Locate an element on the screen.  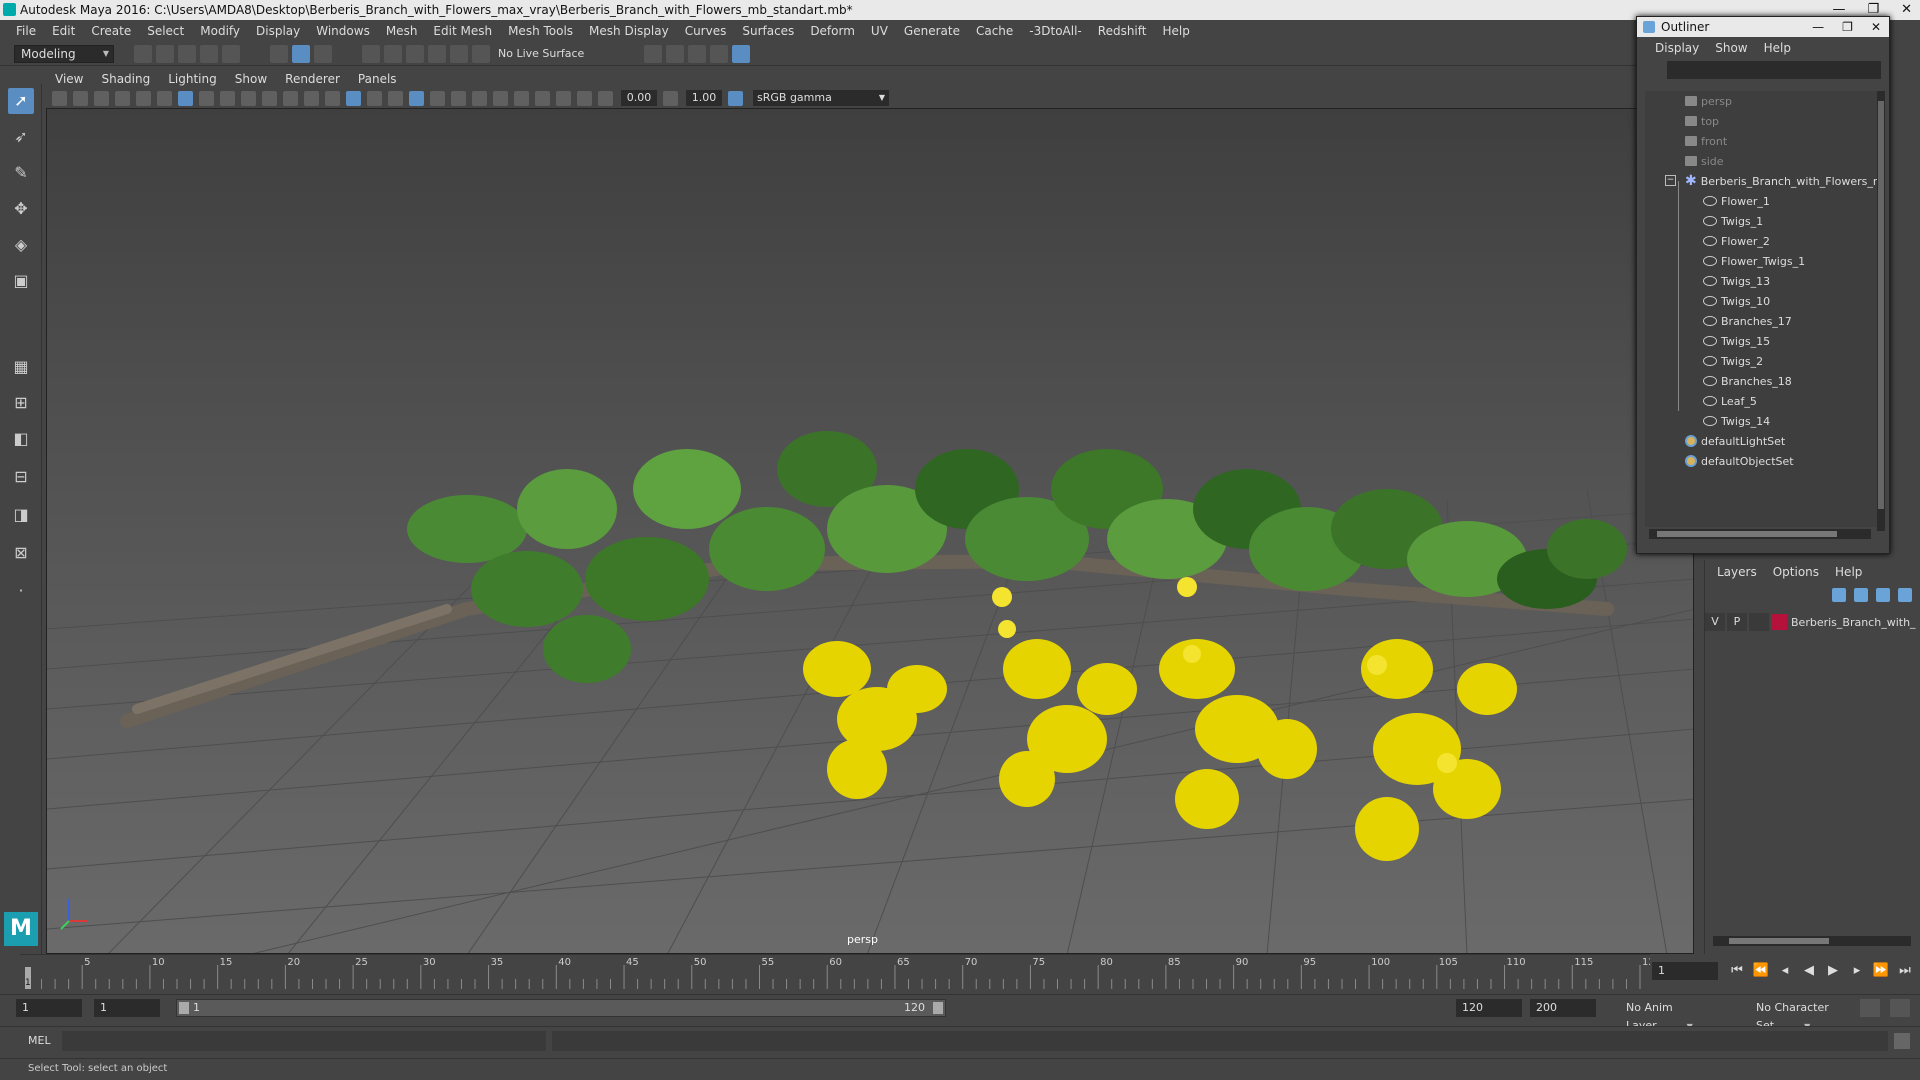
outliner-maximize-button: ❐ is located at coordinates (1847, 27).